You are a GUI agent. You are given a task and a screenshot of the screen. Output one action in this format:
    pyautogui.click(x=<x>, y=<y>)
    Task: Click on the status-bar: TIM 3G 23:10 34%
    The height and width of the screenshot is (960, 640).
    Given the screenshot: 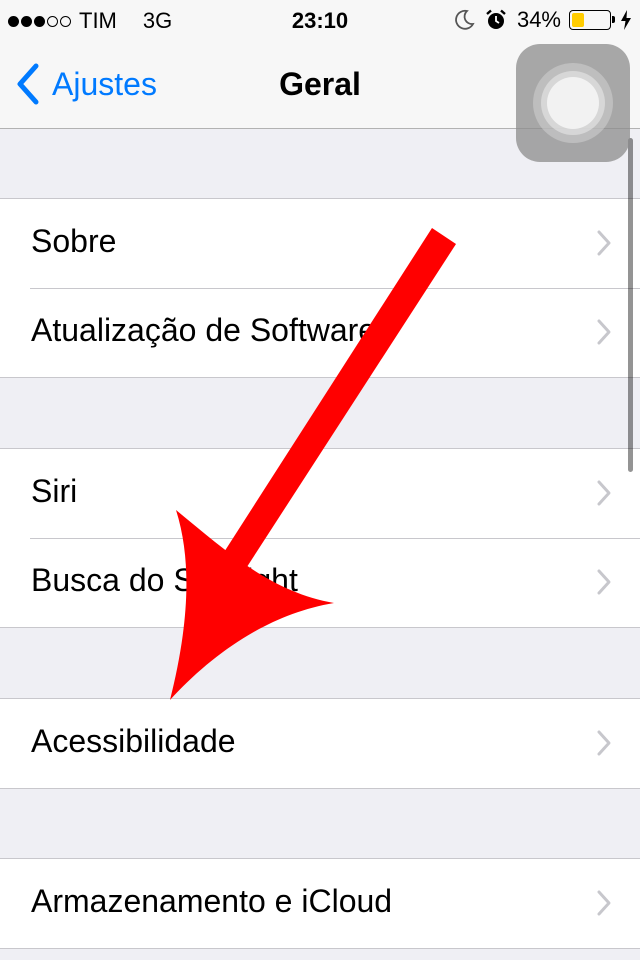 What is the action you would take?
    pyautogui.click(x=320, y=20)
    